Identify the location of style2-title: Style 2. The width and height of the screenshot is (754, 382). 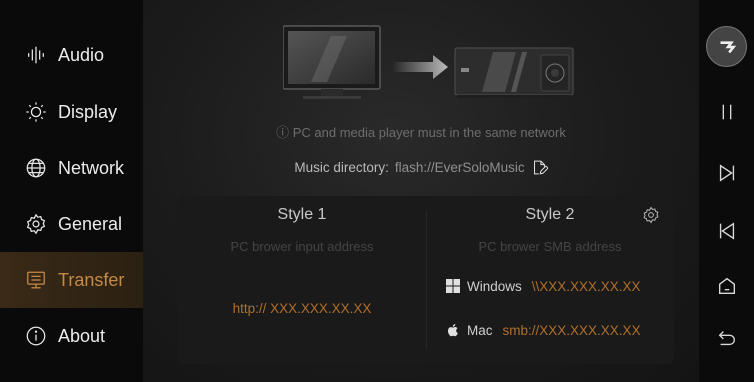
(550, 214).